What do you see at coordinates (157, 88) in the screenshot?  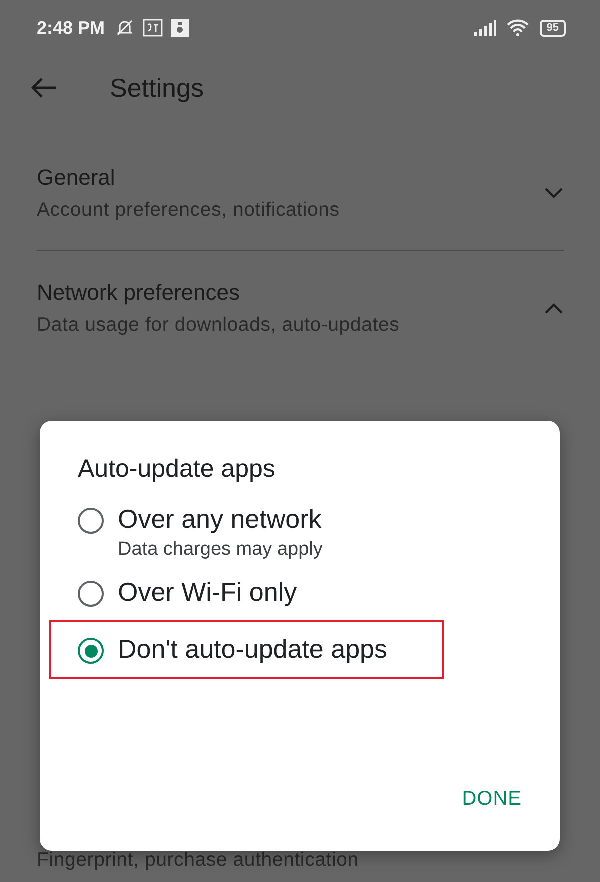 I see `page-title: Settings` at bounding box center [157, 88].